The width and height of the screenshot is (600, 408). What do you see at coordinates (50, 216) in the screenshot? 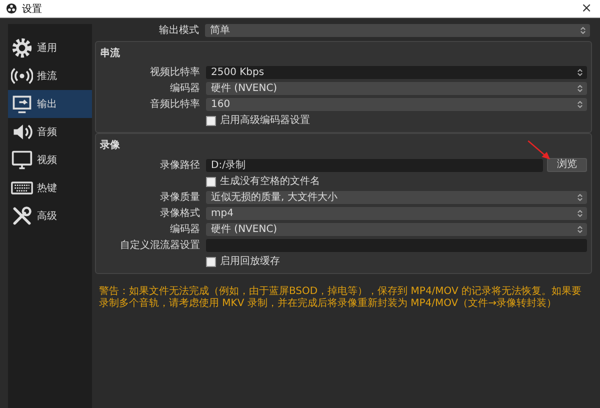
I see `sidebar-item: 高级` at bounding box center [50, 216].